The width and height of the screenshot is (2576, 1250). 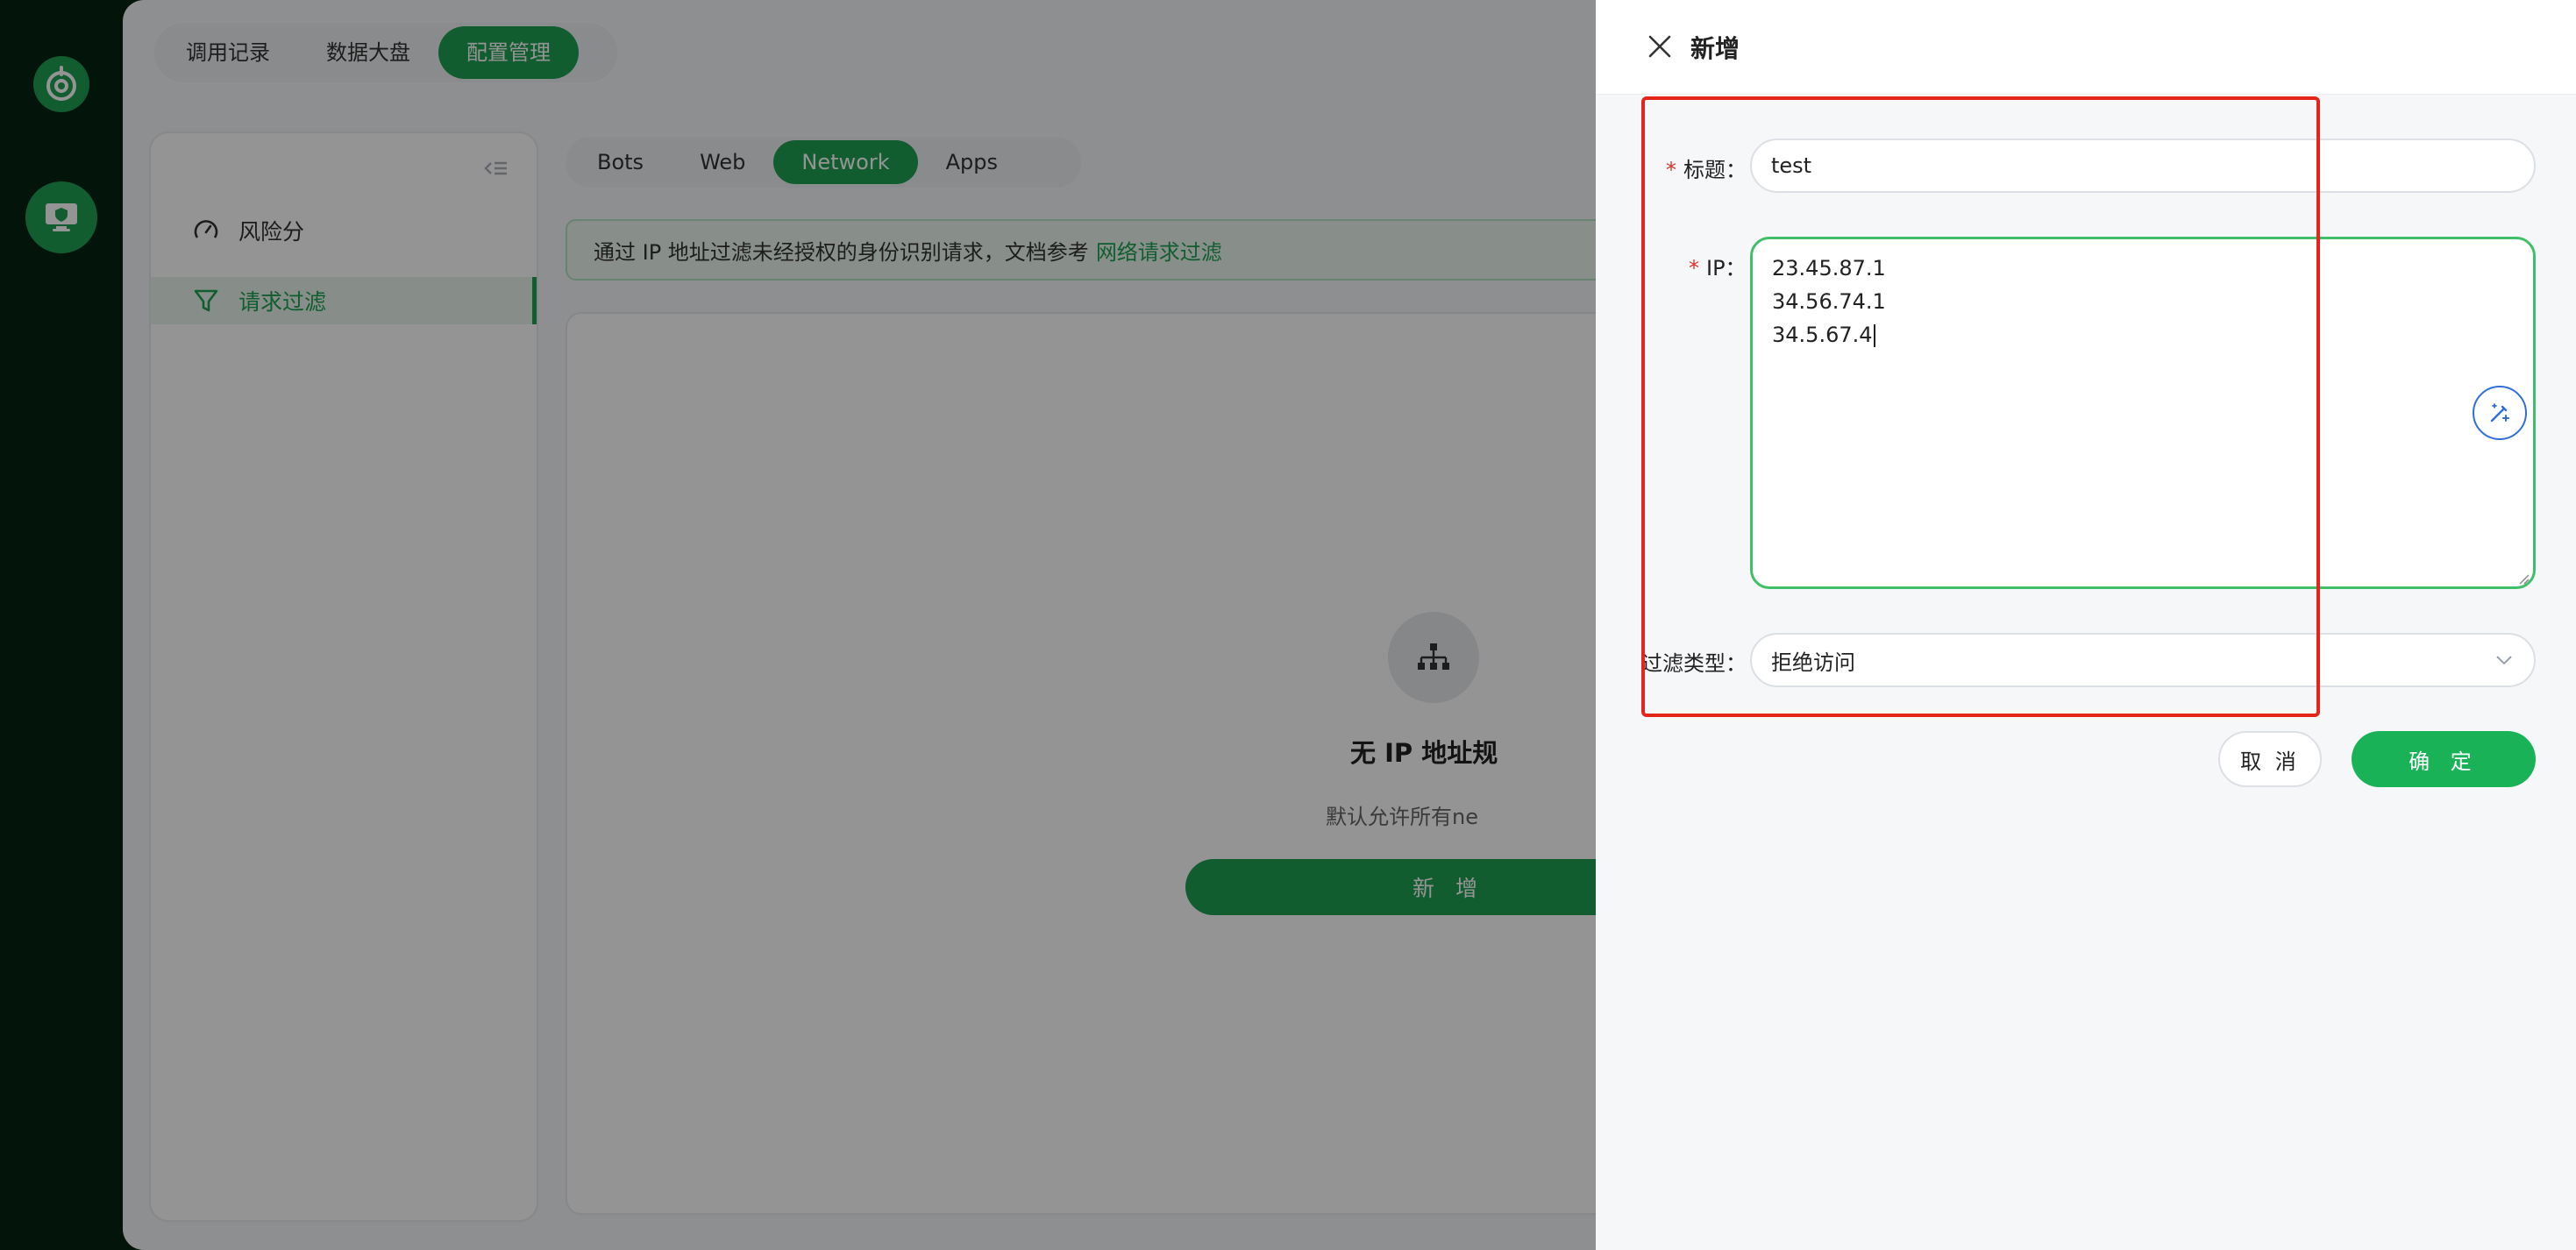 I want to click on ip-line: 23.45.87.1, so click(x=1829, y=268).